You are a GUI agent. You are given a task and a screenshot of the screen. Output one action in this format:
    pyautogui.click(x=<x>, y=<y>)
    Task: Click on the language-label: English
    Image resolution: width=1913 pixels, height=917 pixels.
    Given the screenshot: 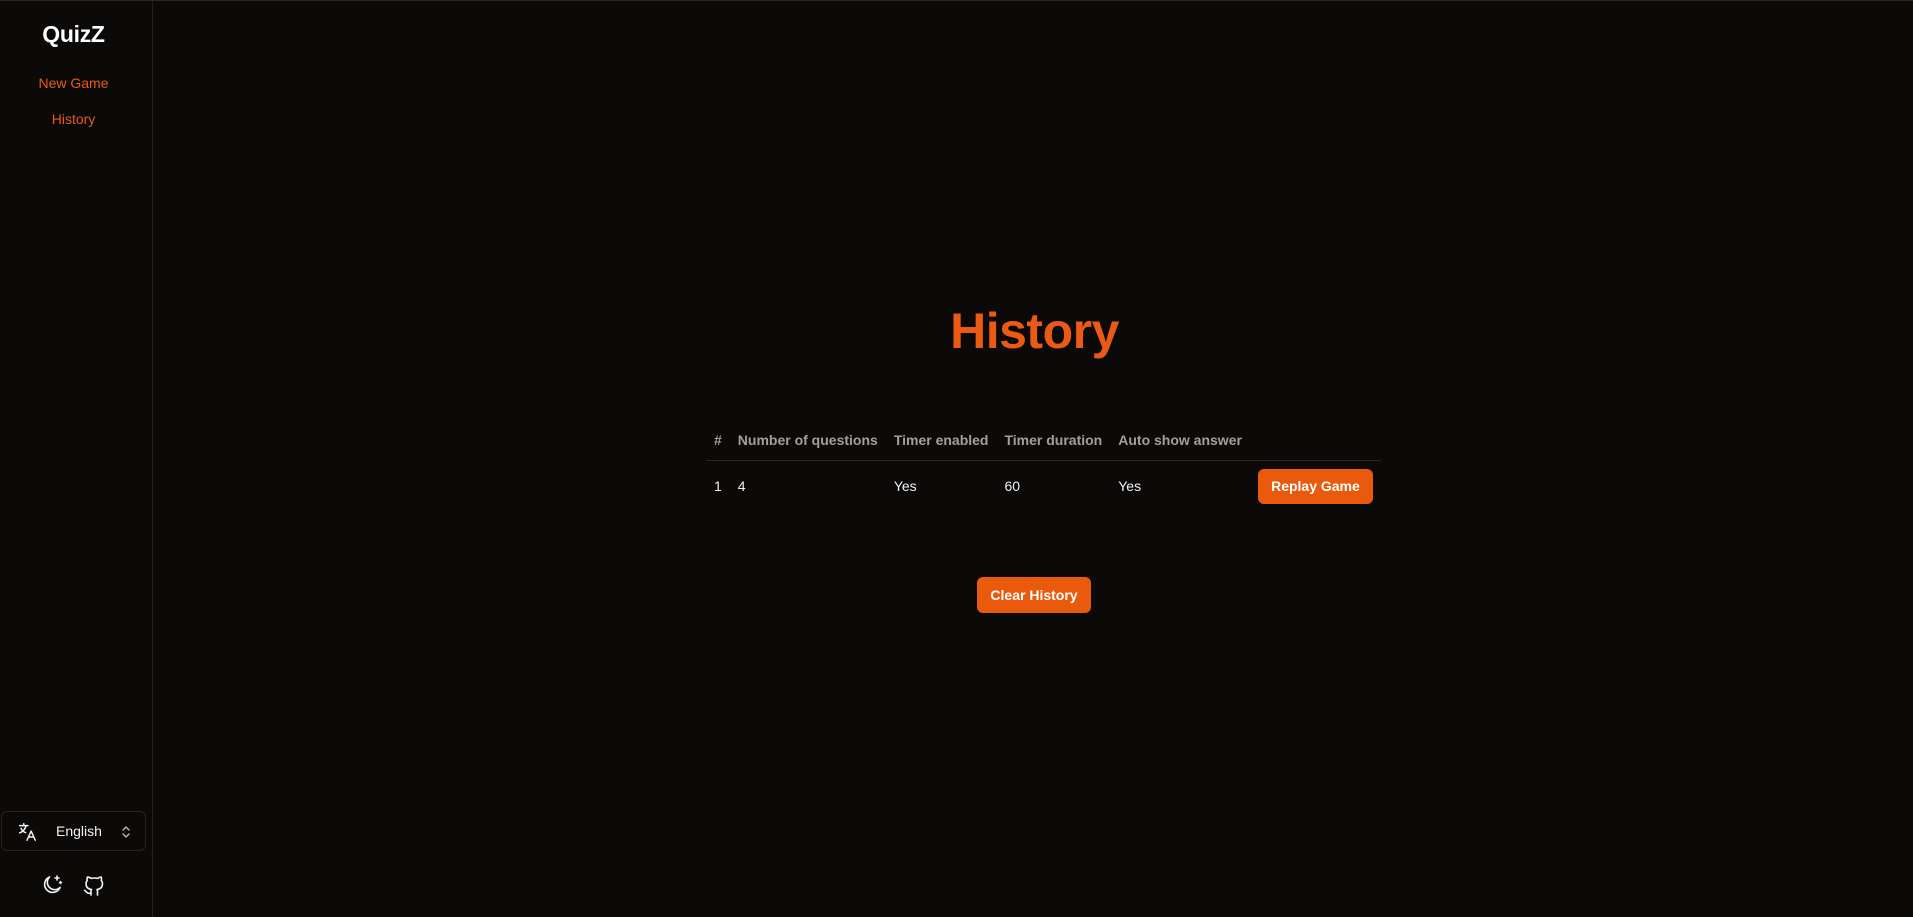 What is the action you would take?
    pyautogui.click(x=79, y=831)
    